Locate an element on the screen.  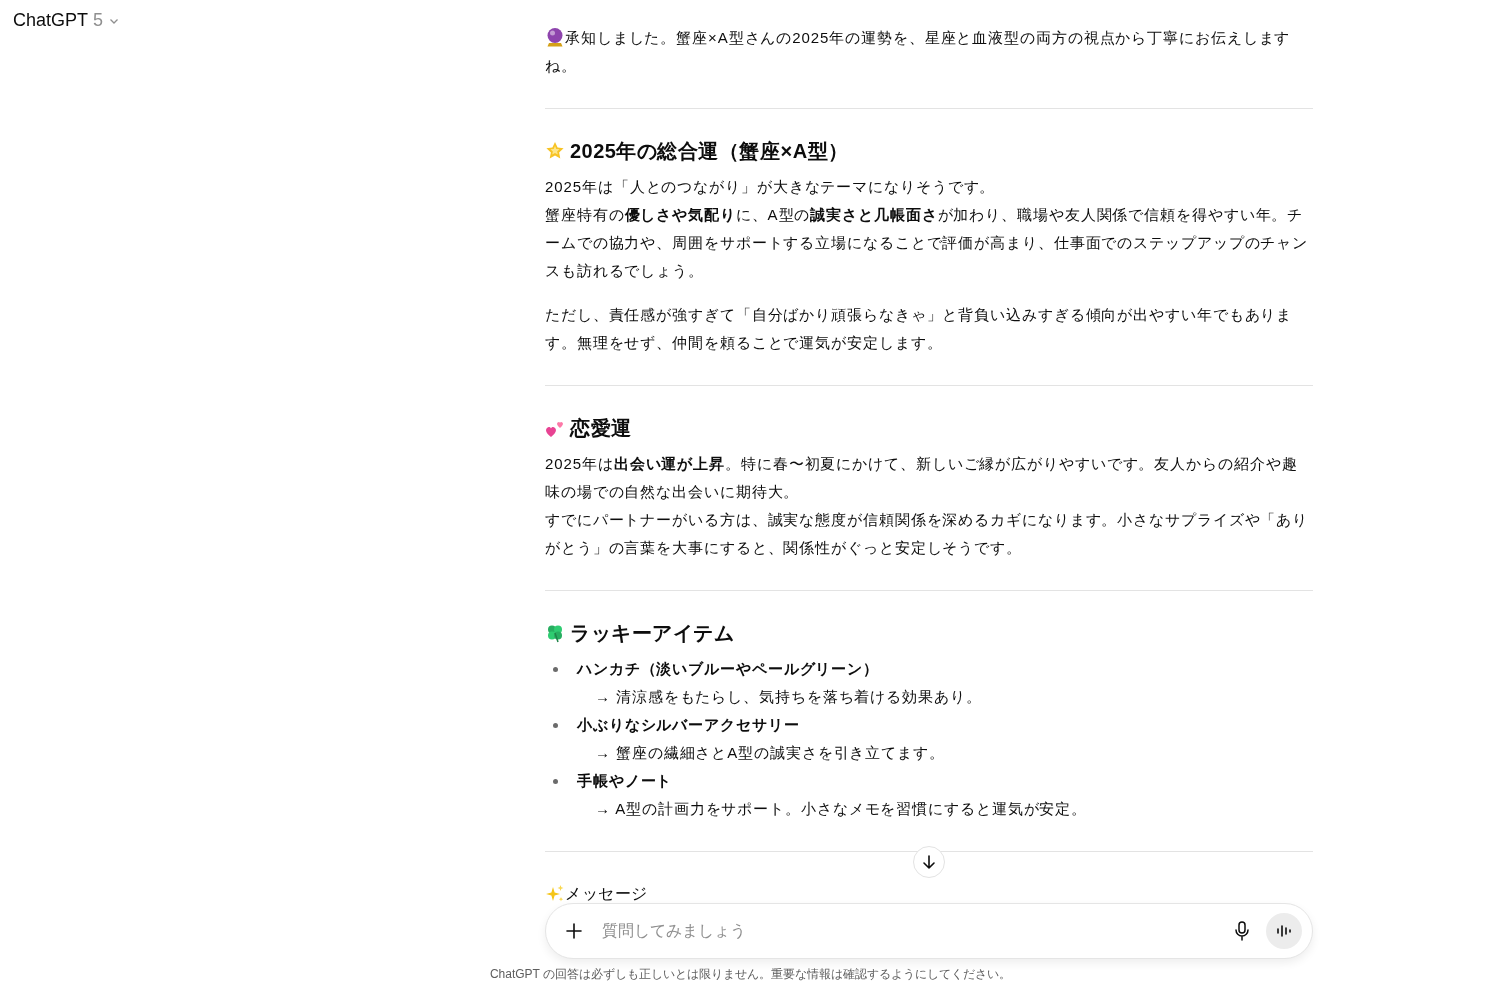
list-item-title: ハンカチ（淡いブルーやペールグリーン） is located at coordinates (729, 669).